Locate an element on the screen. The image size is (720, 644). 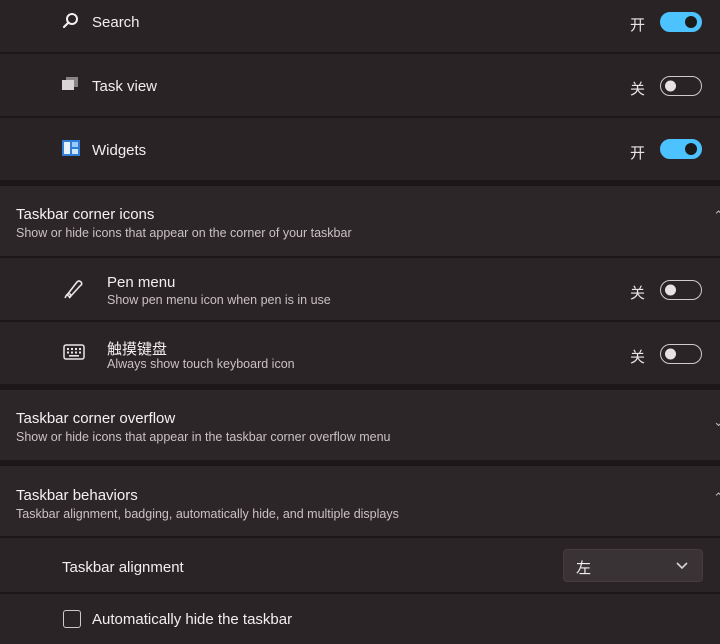
widgets-toggle is located at coordinates (681, 149).